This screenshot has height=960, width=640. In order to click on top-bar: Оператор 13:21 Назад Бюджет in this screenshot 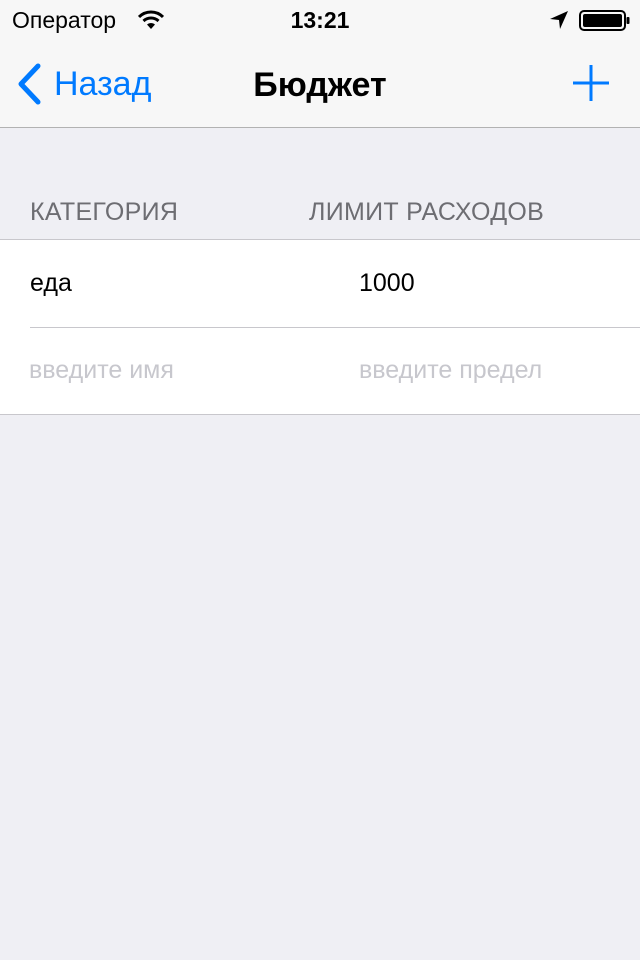, I will do `click(320, 64)`.